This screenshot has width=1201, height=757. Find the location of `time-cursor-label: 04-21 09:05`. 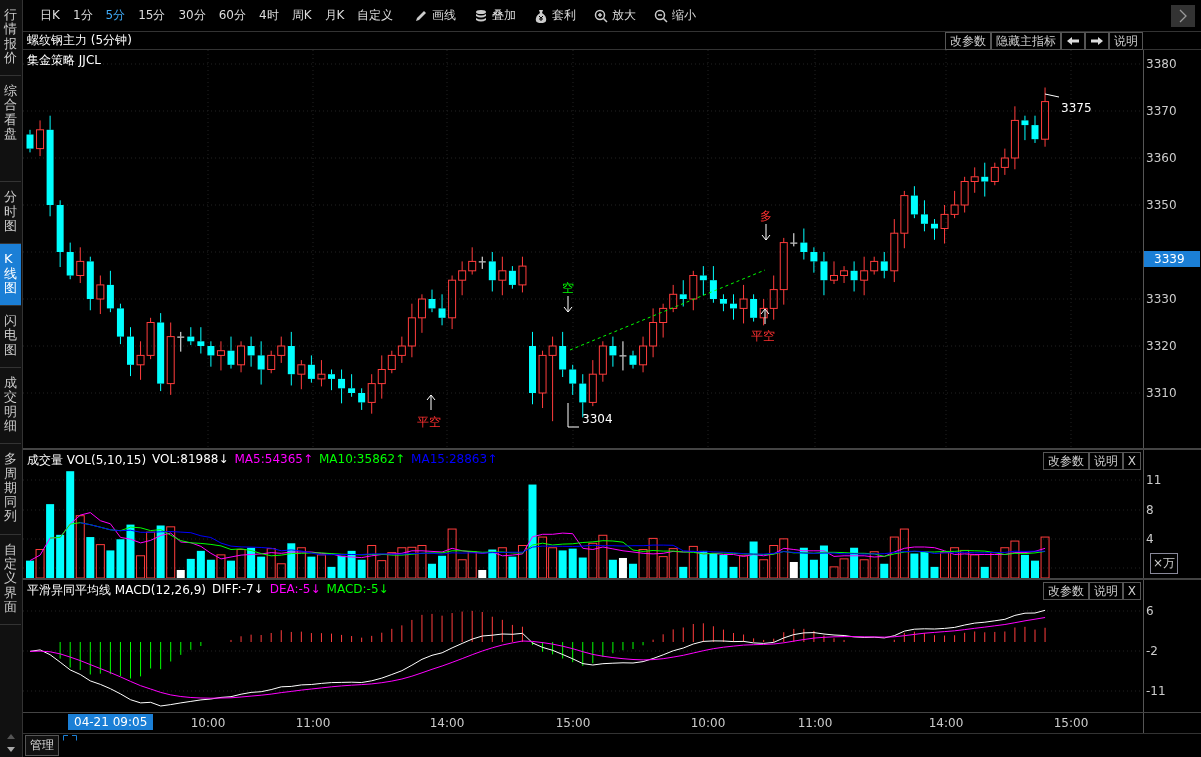

time-cursor-label: 04-21 09:05 is located at coordinates (111, 722).